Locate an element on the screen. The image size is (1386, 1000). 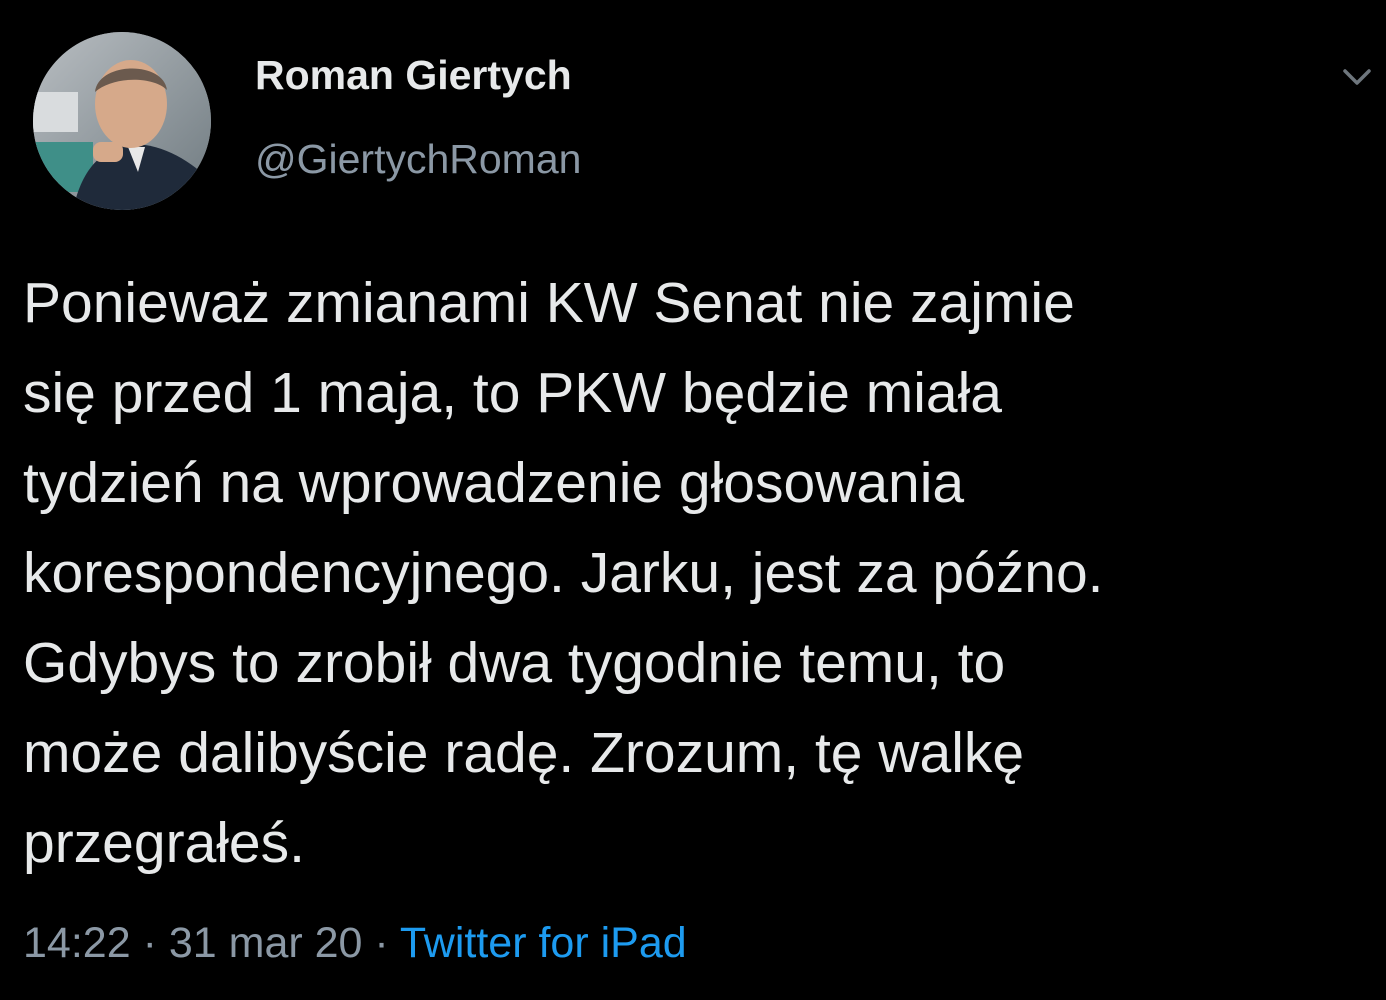
profile-photo is located at coordinates (122, 121).